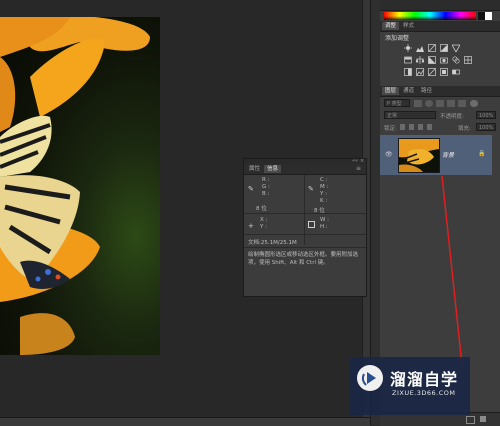  Describe the element at coordinates (390, 129) in the screenshot. I see `lock-label: 锁定:` at that location.